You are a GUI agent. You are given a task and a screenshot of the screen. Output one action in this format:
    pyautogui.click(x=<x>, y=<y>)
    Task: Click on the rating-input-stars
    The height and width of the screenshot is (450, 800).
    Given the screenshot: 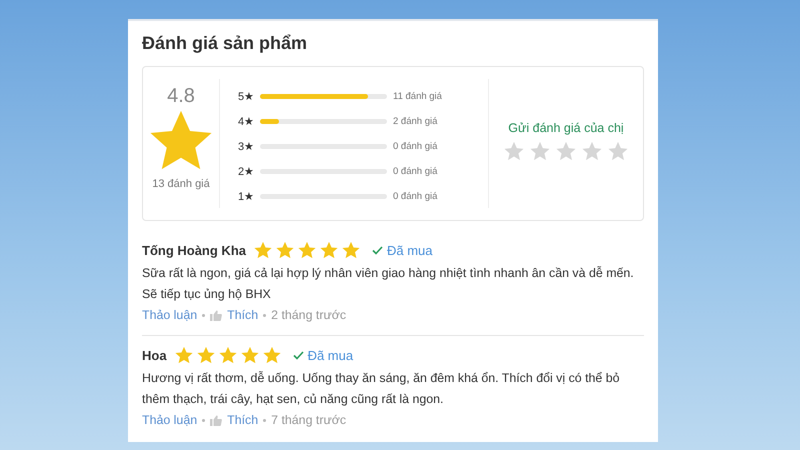 What is the action you would take?
    pyautogui.click(x=566, y=150)
    